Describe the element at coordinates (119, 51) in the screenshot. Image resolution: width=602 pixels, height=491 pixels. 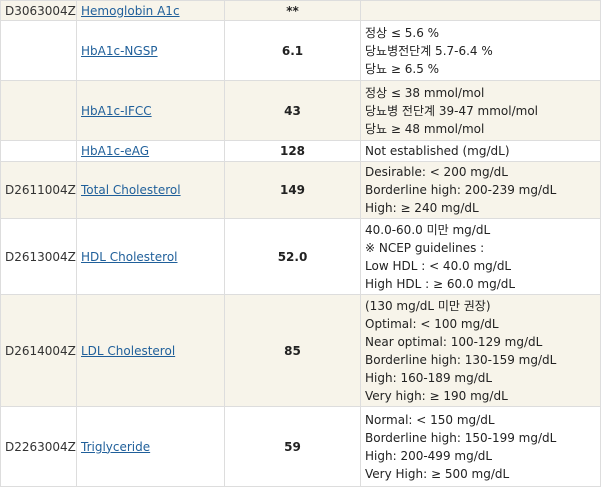
I see `test-name-link: HbA1c-NGSP` at that location.